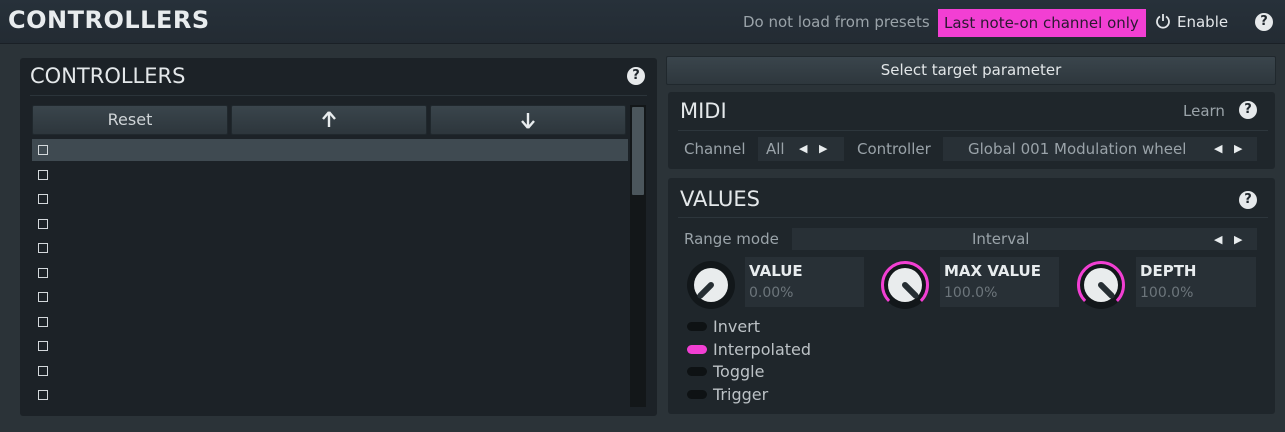 Image resolution: width=1285 pixels, height=432 pixels. Describe the element at coordinates (775, 149) in the screenshot. I see `channel-value: All` at that location.